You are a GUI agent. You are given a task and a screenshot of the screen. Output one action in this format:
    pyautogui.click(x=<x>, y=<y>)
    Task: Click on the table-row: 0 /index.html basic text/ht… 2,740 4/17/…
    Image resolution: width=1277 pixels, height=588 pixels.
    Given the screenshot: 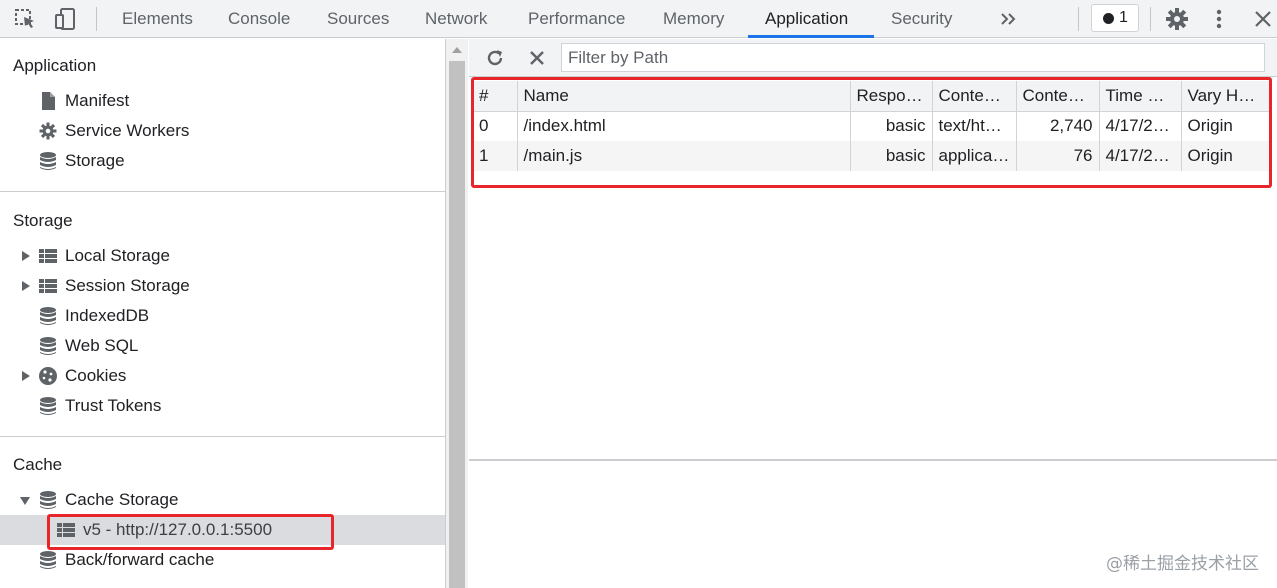 What is the action you would take?
    pyautogui.click(x=871, y=126)
    